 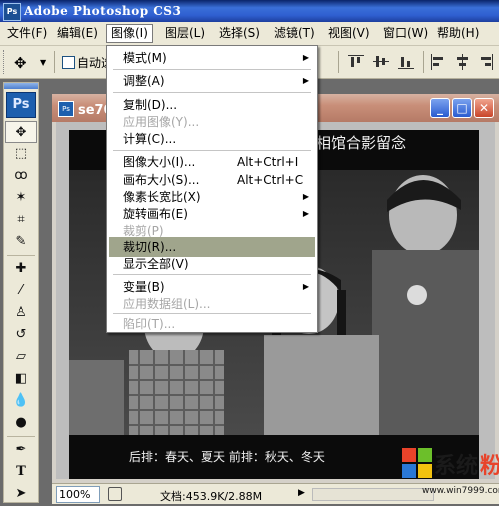 I want to click on app-title-bar: Ps Adobe Photoshop CS3, so click(x=249, y=11).